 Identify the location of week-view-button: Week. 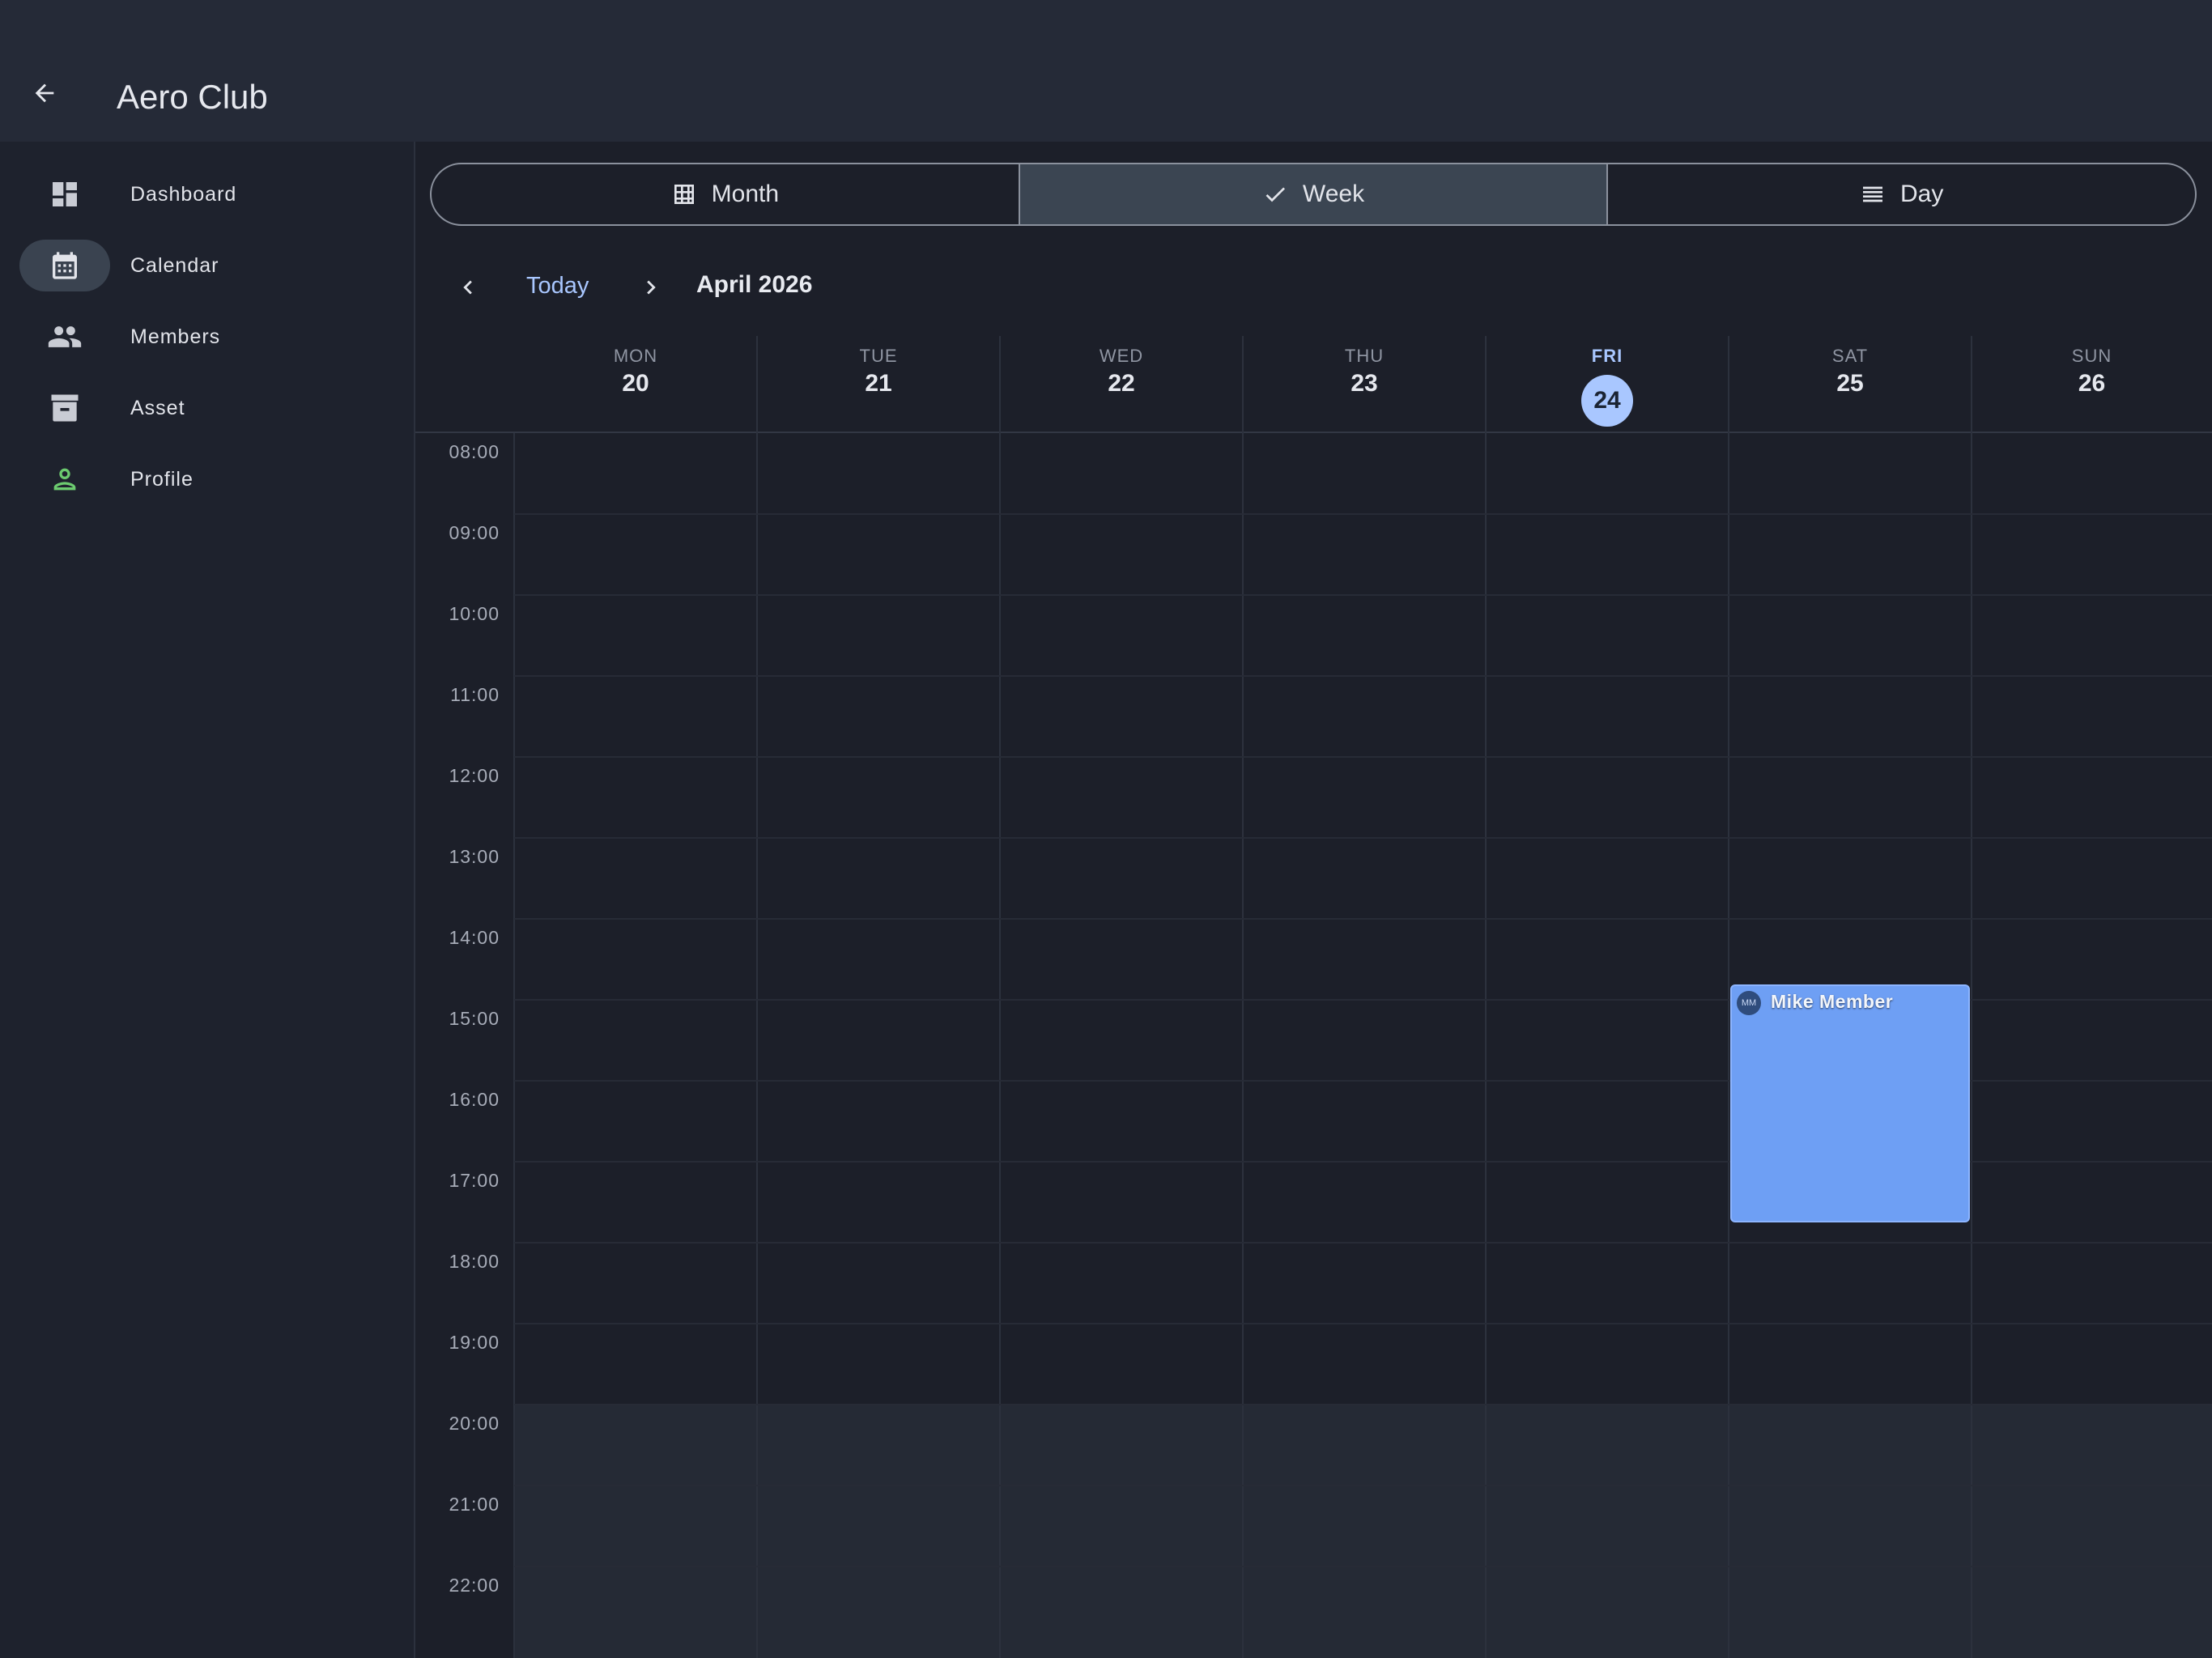
(1314, 194).